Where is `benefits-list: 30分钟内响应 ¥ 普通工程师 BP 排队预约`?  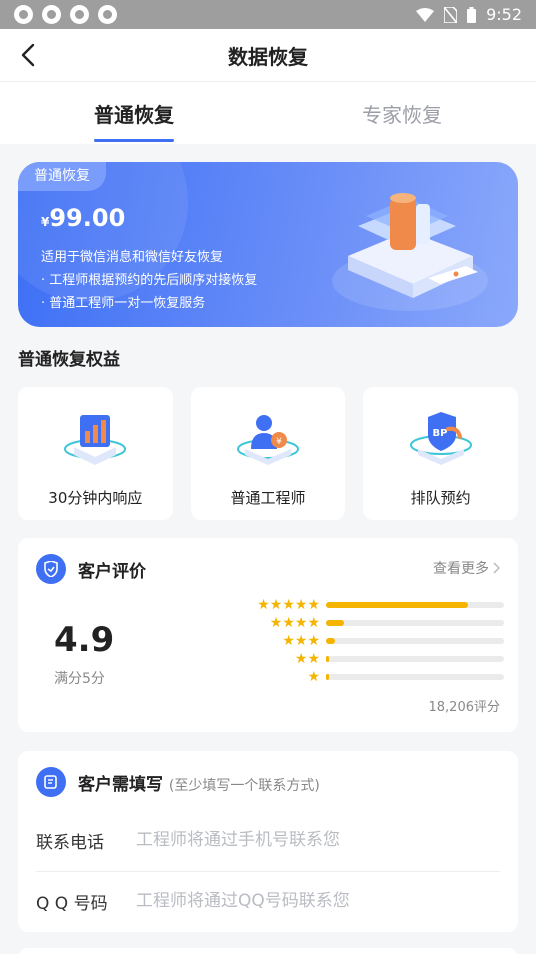 benefits-list: 30分钟内响应 ¥ 普通工程师 BP 排队预约 is located at coordinates (268, 453).